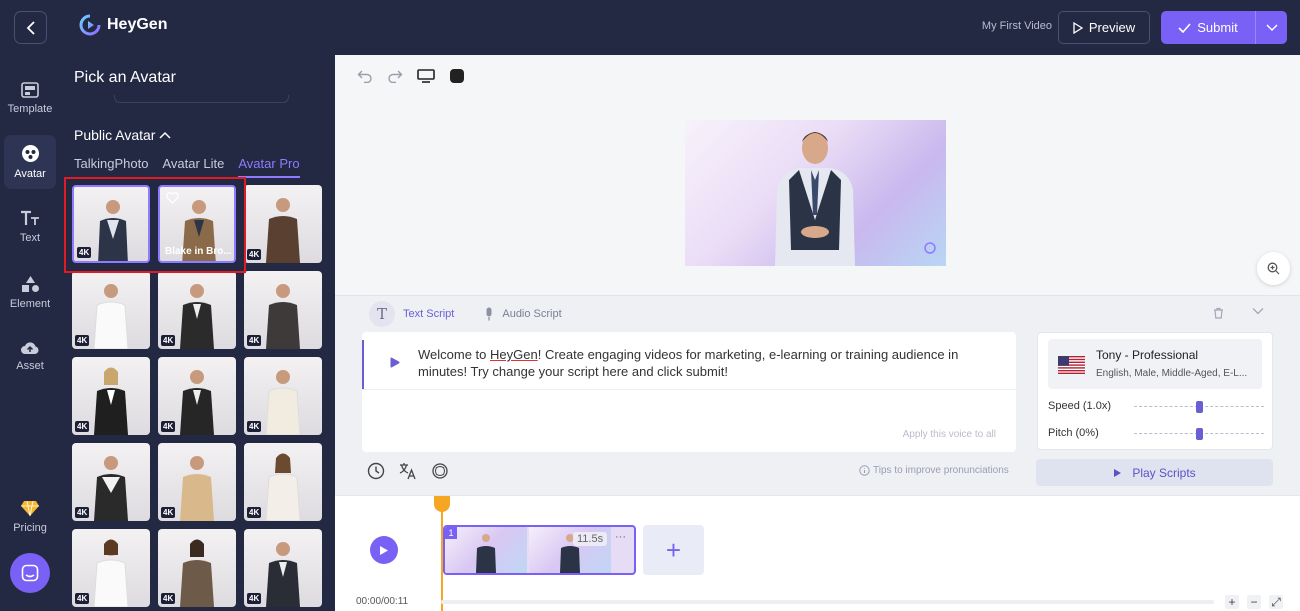  I want to click on tab-text-script: T Text Script, so click(411, 314).